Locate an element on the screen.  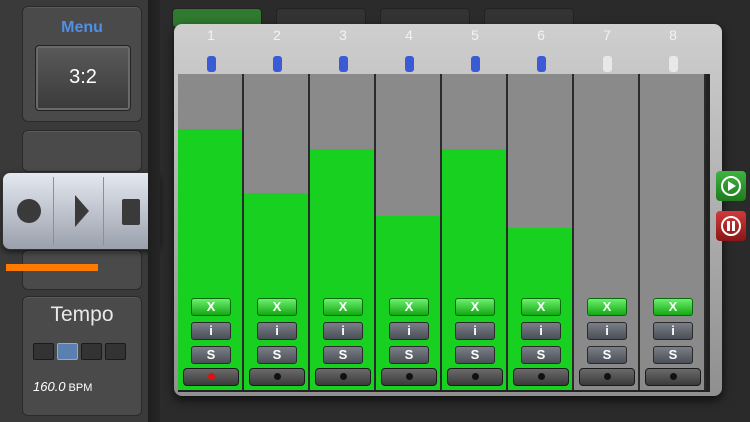
bpm-readout: 160.0 BPM is located at coordinates (62, 386).